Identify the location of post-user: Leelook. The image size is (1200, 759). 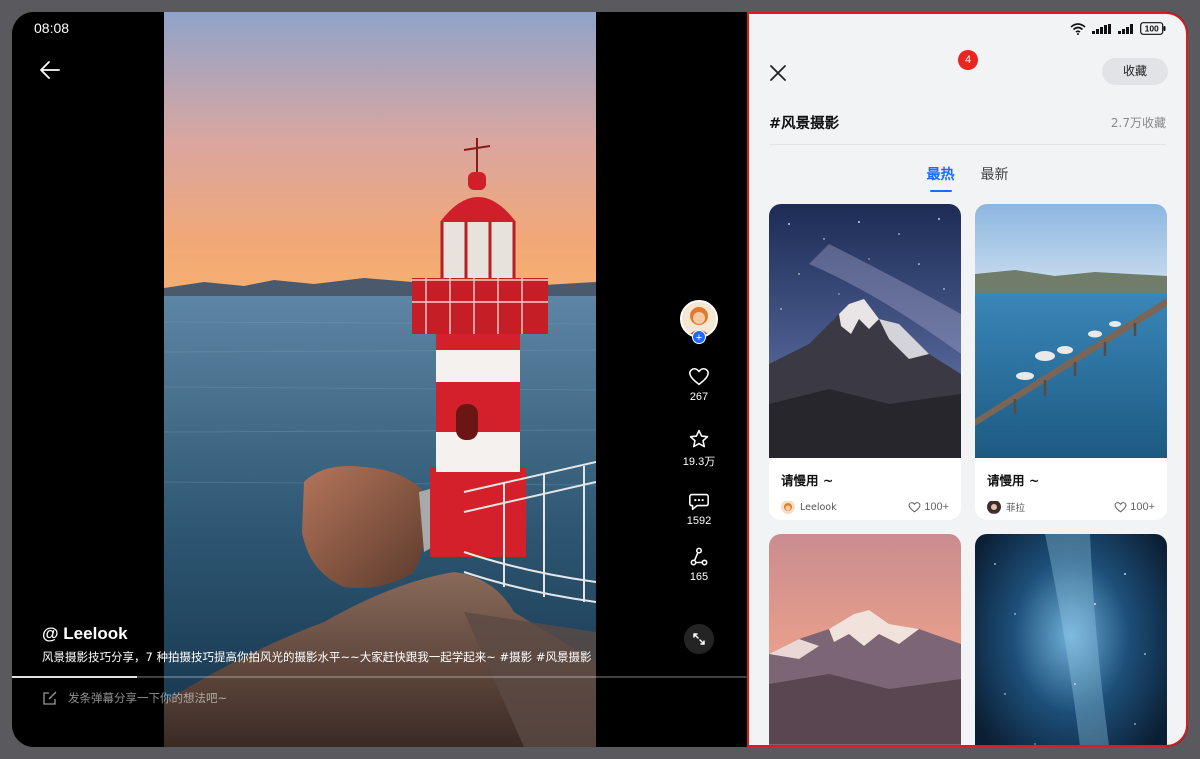
(809, 507).